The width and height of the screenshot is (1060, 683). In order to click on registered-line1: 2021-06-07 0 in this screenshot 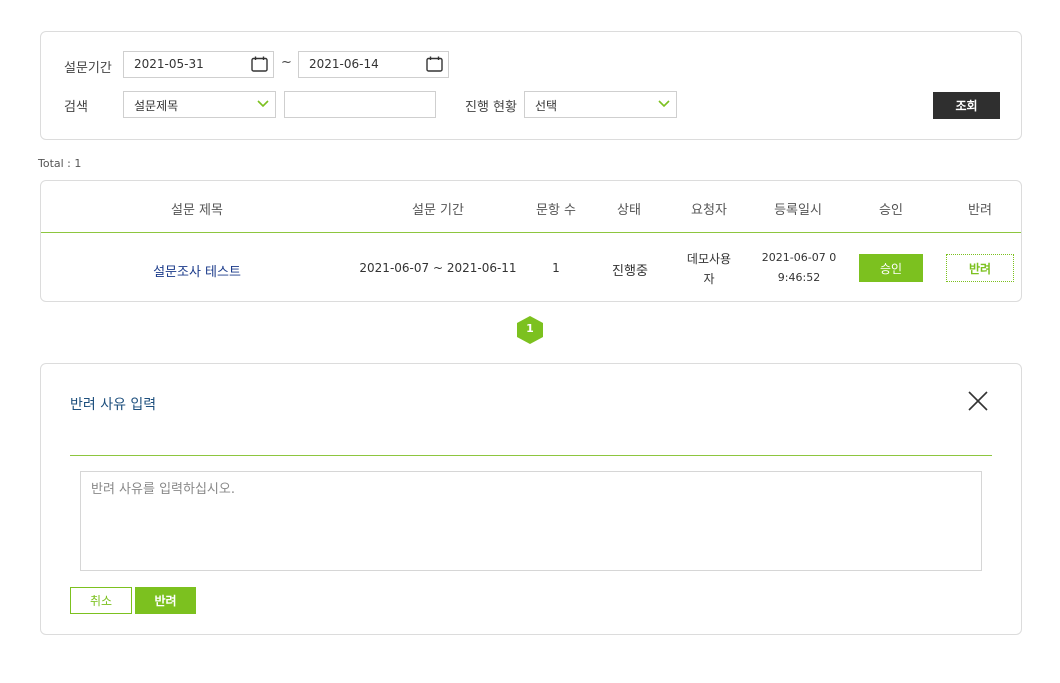, I will do `click(799, 257)`.